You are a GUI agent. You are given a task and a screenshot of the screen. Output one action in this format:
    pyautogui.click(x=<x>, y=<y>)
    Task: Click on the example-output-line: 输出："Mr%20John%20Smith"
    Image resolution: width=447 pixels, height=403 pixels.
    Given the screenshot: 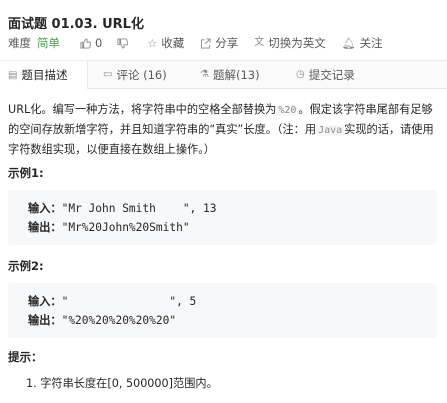 What is the action you would take?
    pyautogui.click(x=109, y=227)
    